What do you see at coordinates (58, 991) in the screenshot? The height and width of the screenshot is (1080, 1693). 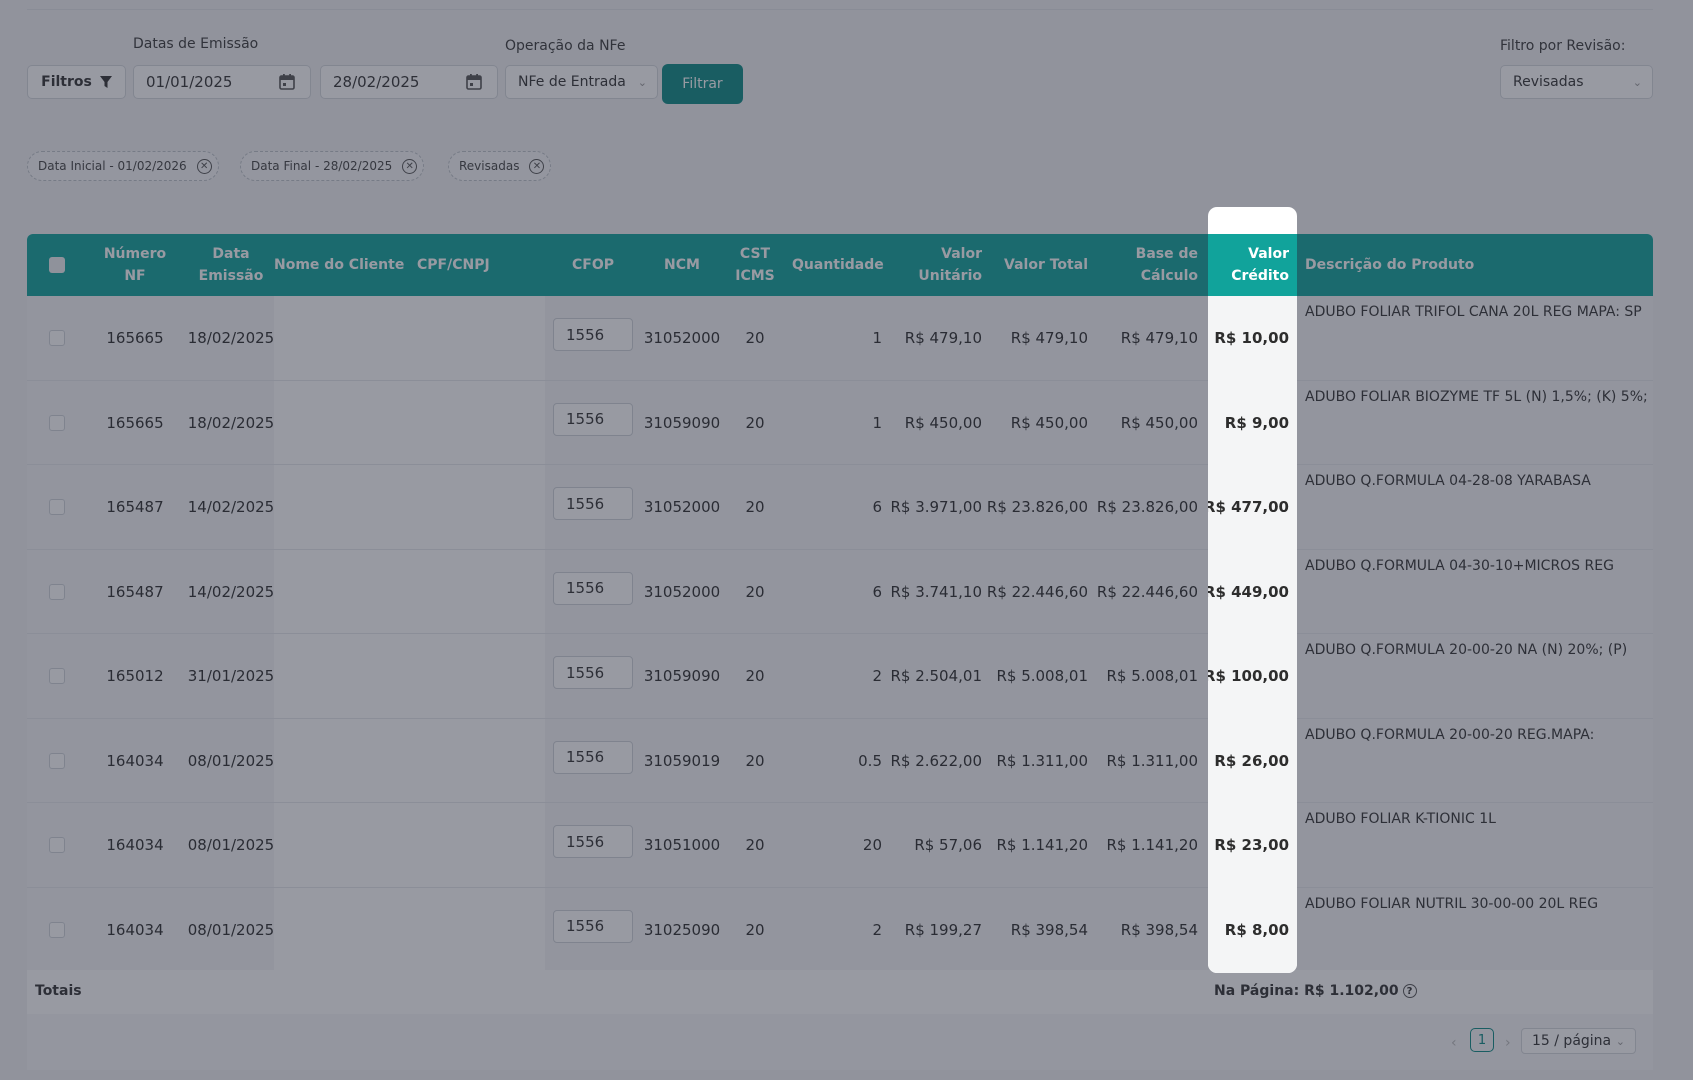 I see `totals-label: Totais` at bounding box center [58, 991].